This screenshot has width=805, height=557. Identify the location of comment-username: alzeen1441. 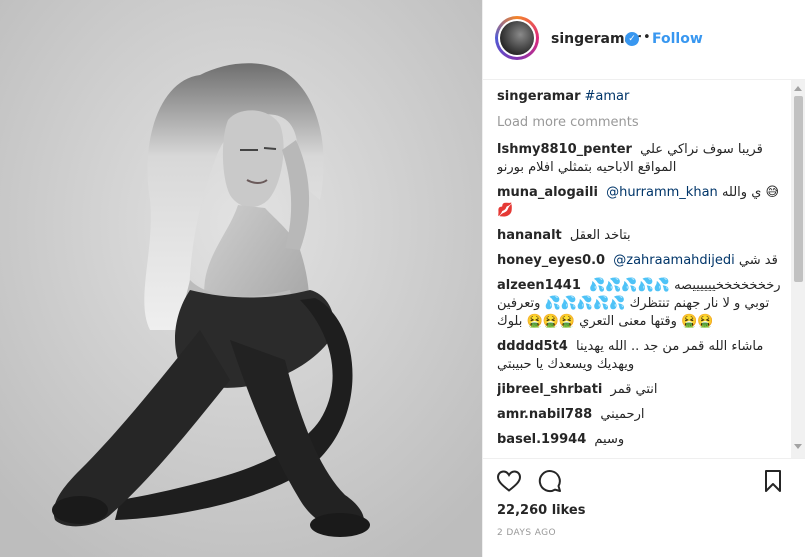
(539, 285).